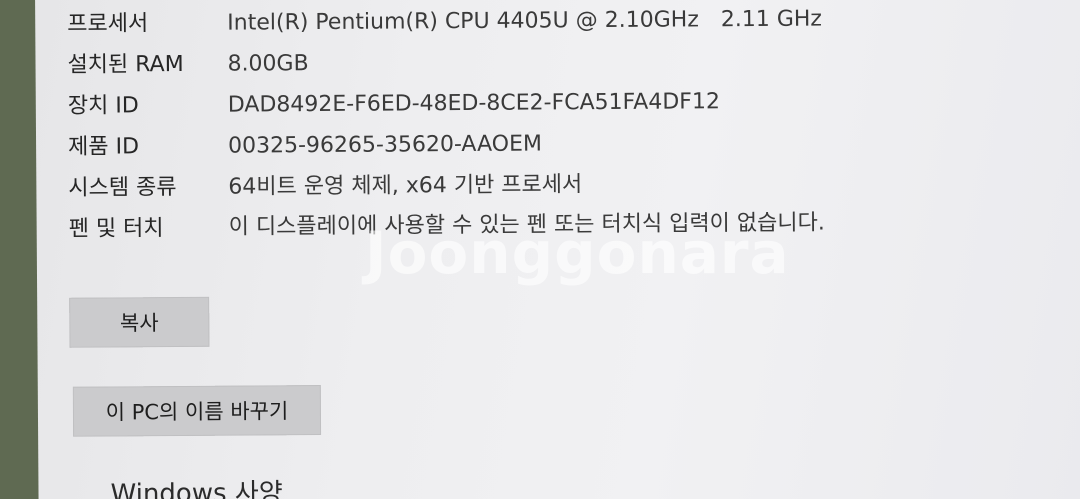  What do you see at coordinates (526, 225) in the screenshot?
I see `spec-value: 이 디스플레이에 사용할 수 있는 펜 또는 터치식 입력이 없습니다.` at bounding box center [526, 225].